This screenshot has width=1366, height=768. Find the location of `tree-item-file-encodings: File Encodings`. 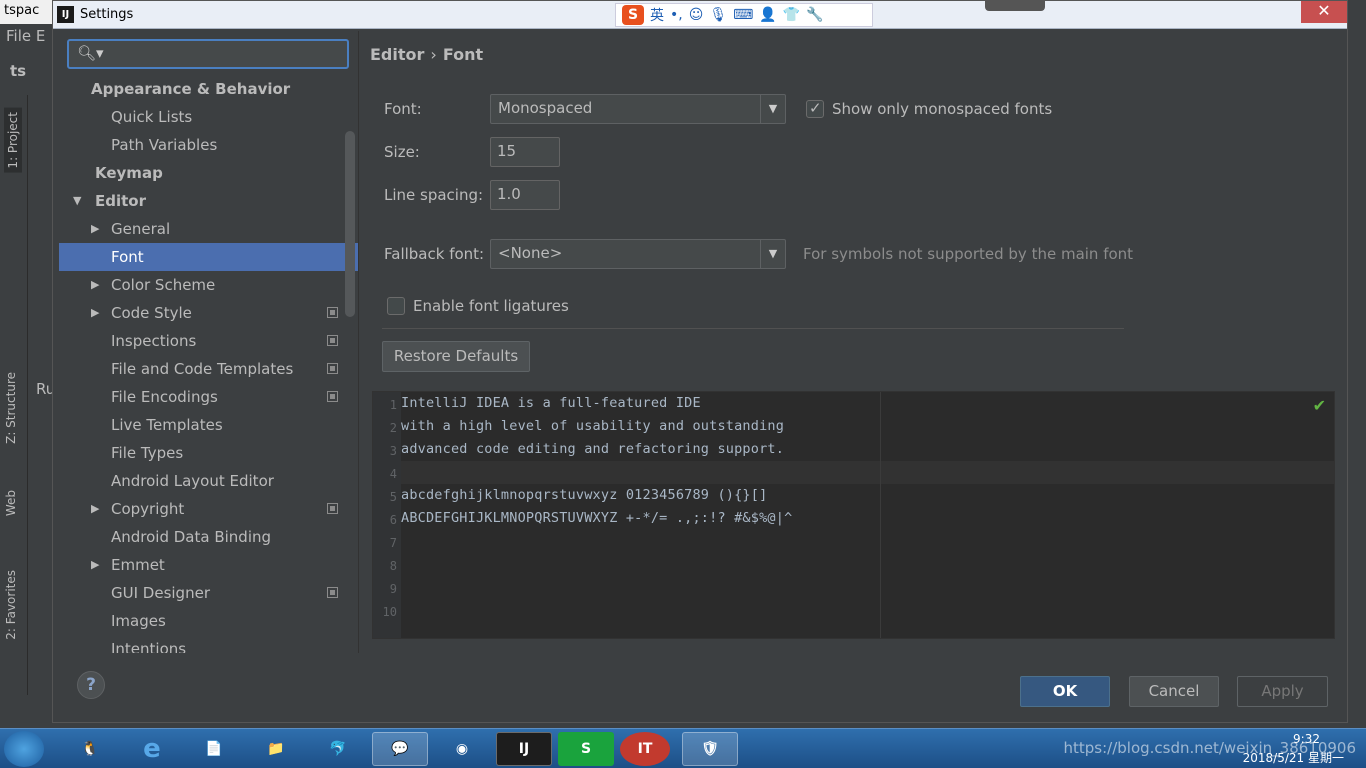

tree-item-file-encodings: File Encodings is located at coordinates (208, 397).